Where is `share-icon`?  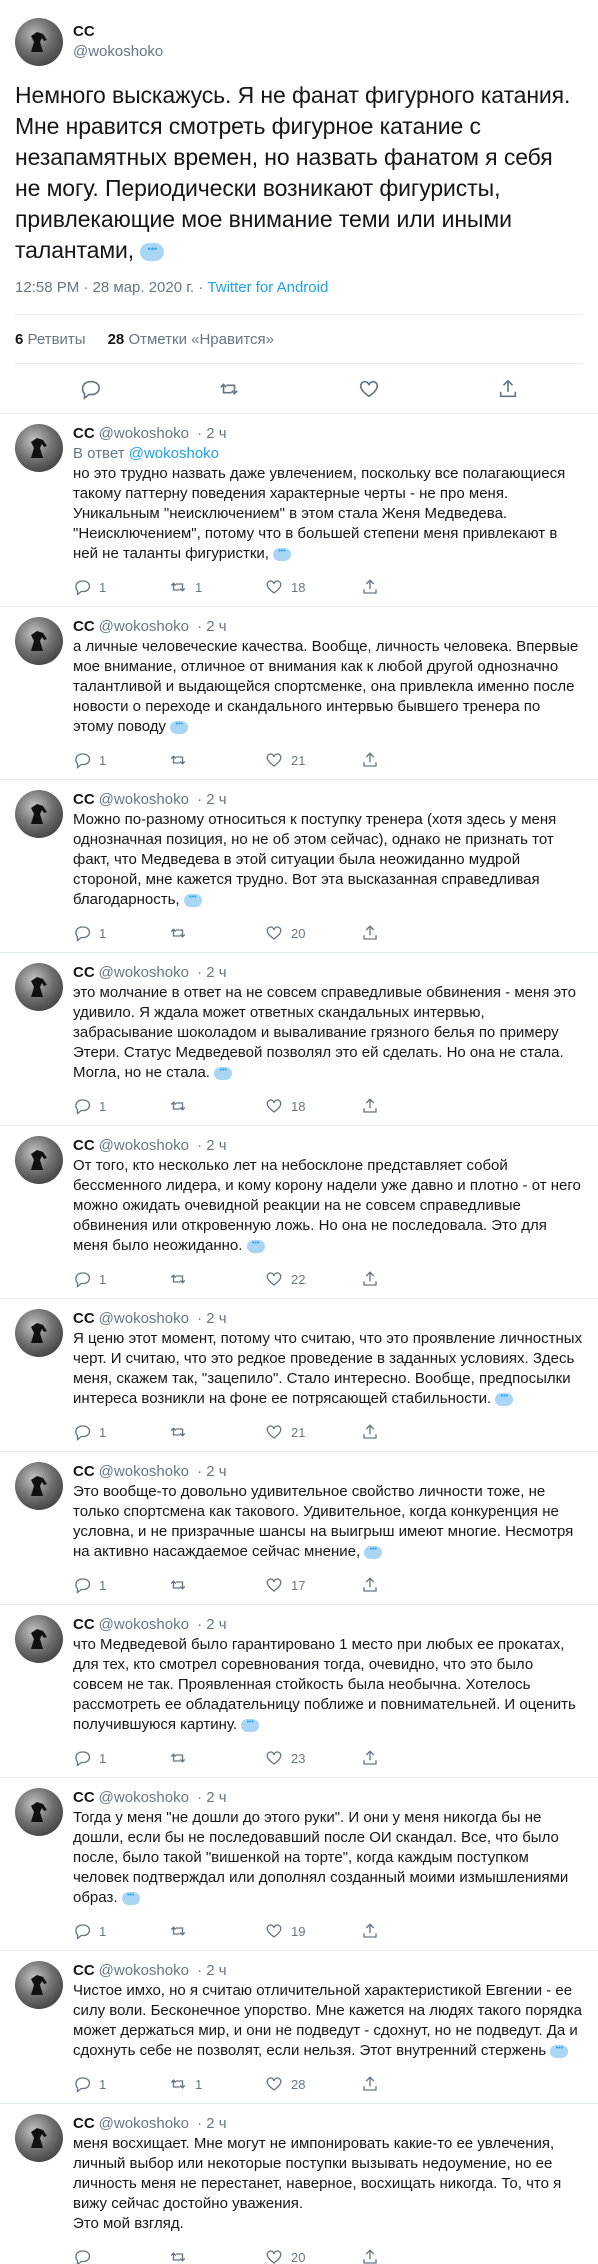 share-icon is located at coordinates (508, 389).